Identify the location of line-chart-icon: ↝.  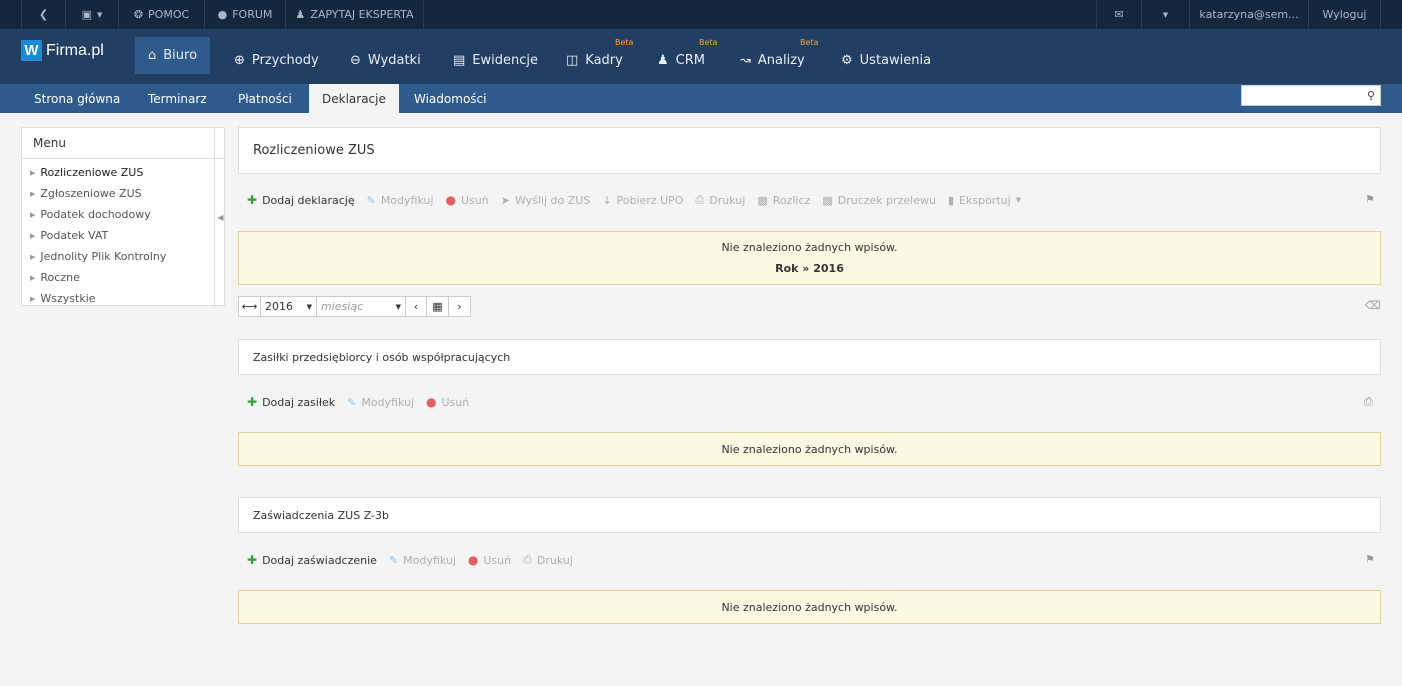
(745, 60).